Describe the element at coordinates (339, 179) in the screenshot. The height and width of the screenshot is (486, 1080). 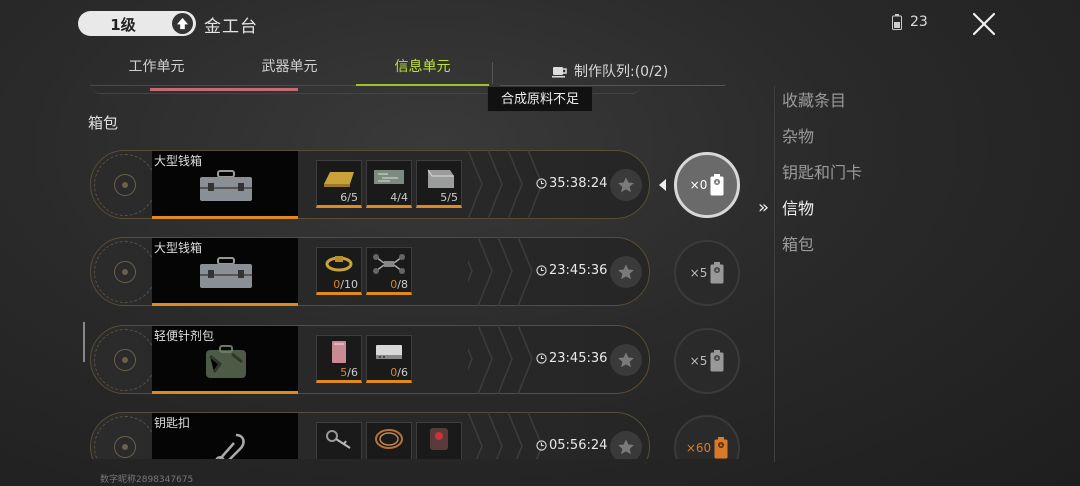
I see `gold-bar-icon` at that location.